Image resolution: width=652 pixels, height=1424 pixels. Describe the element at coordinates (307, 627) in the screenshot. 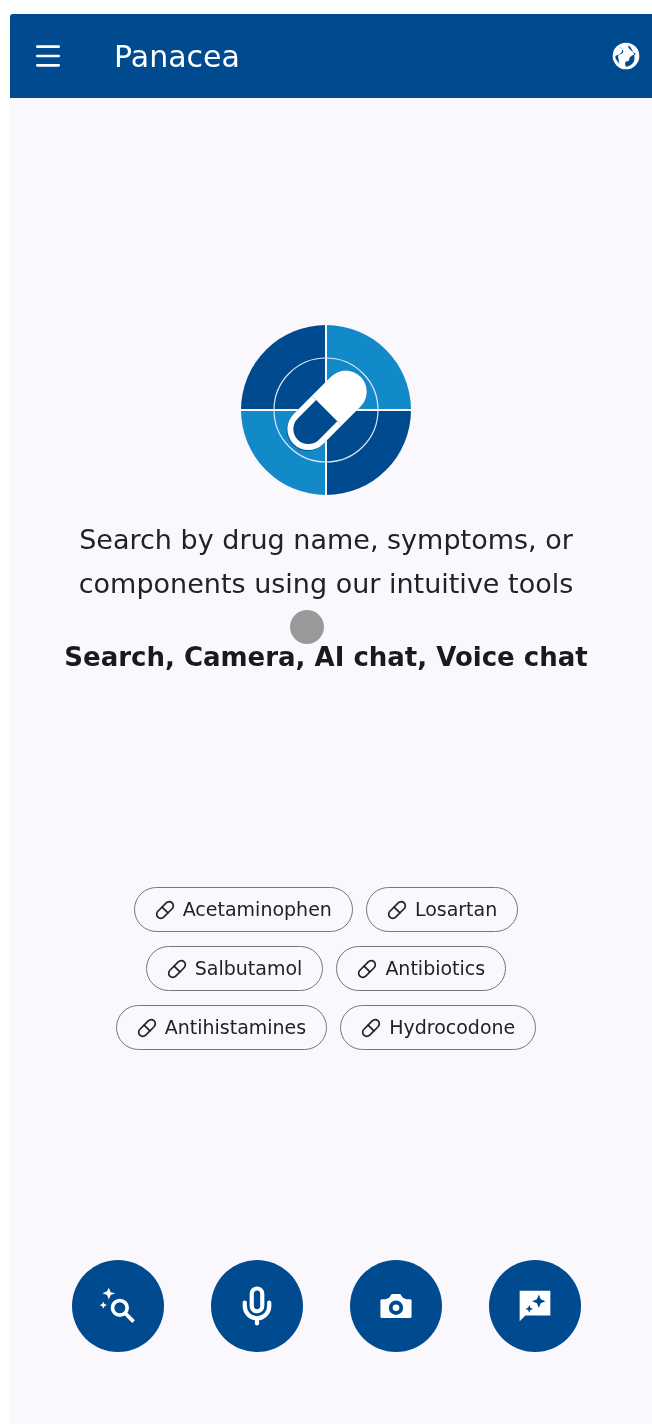

I see `touch-indicator` at that location.